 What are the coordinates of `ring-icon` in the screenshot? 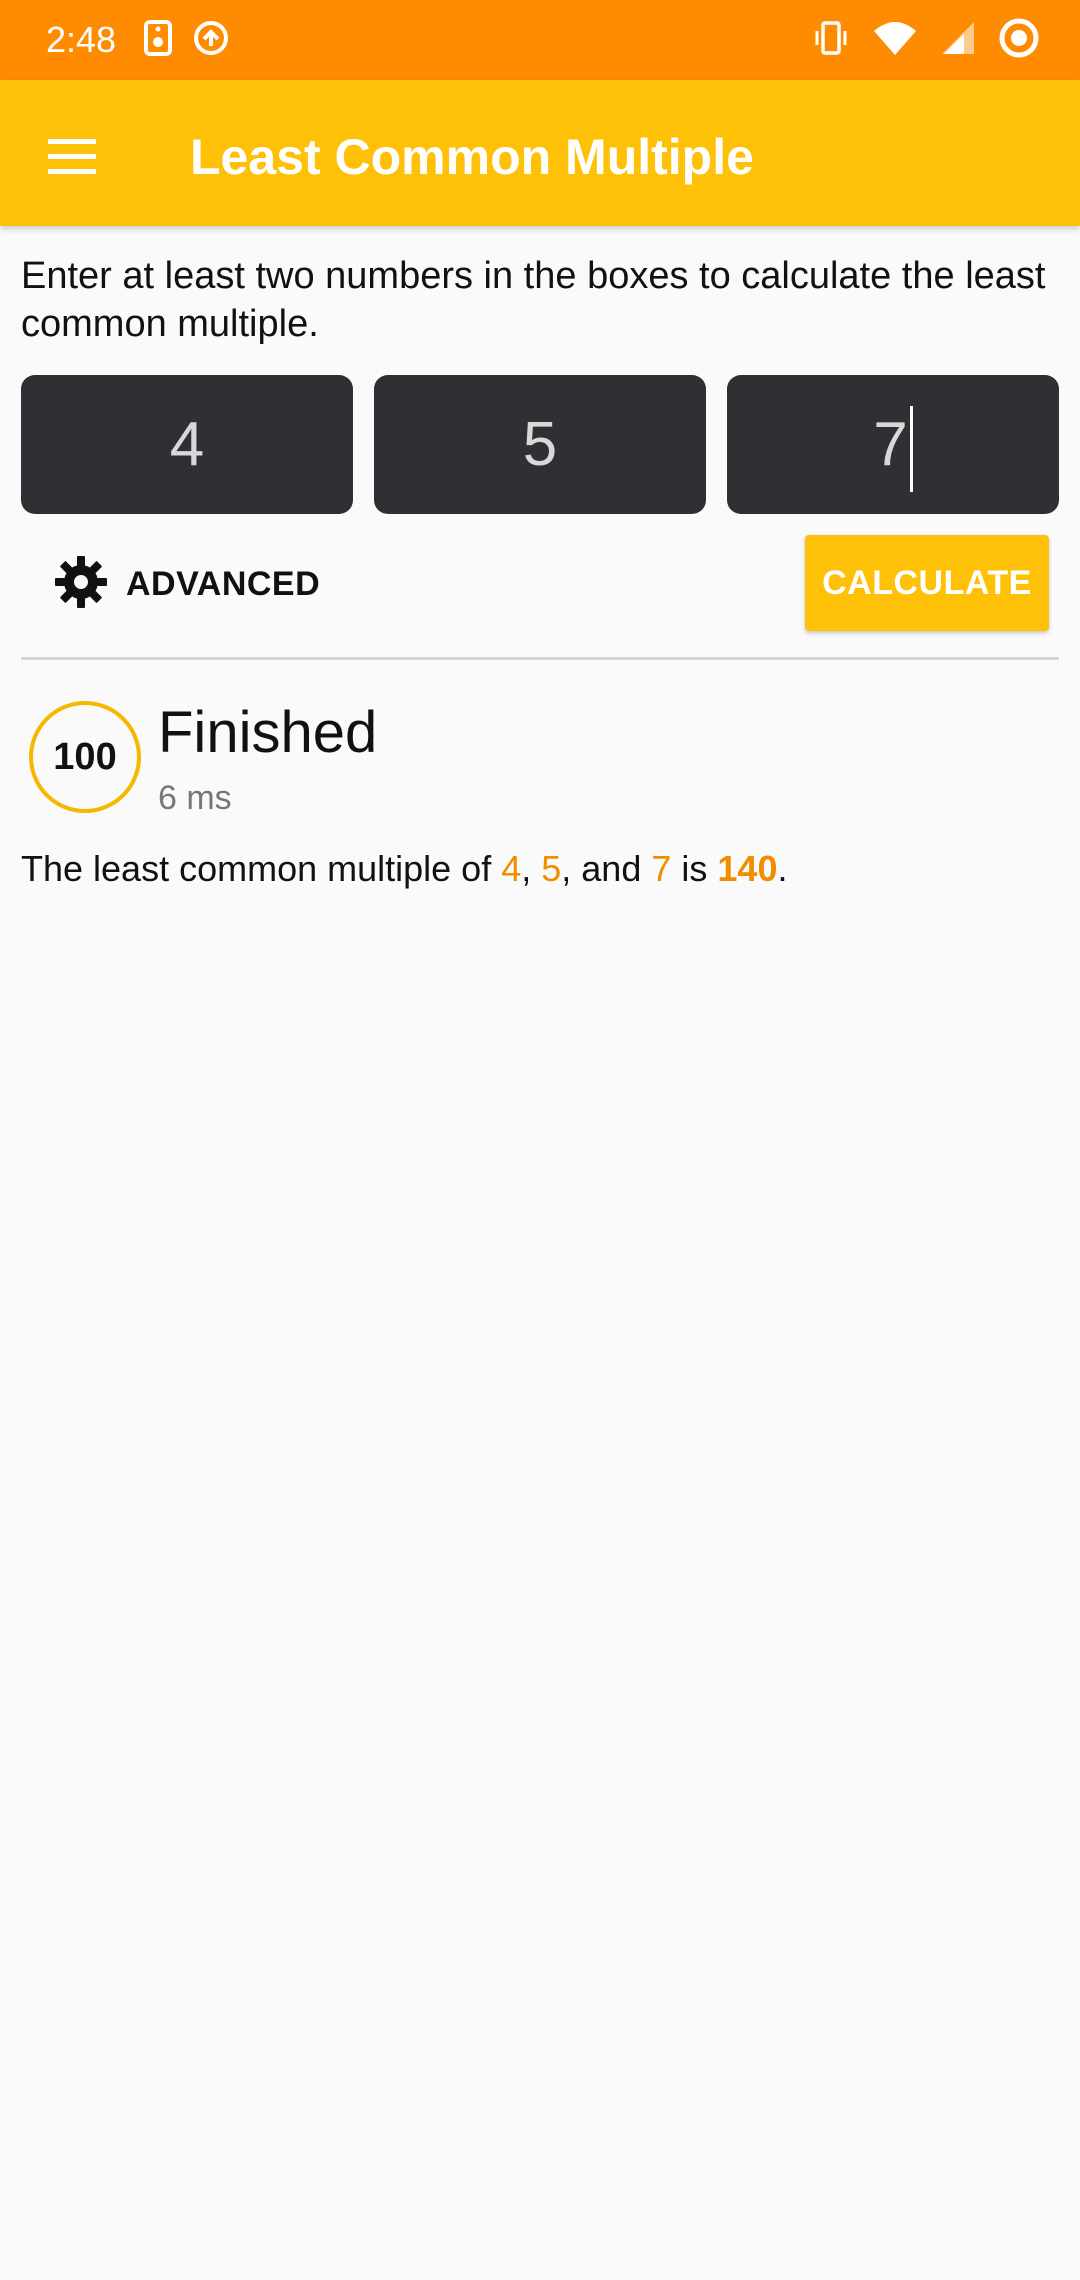 It's located at (1019, 40).